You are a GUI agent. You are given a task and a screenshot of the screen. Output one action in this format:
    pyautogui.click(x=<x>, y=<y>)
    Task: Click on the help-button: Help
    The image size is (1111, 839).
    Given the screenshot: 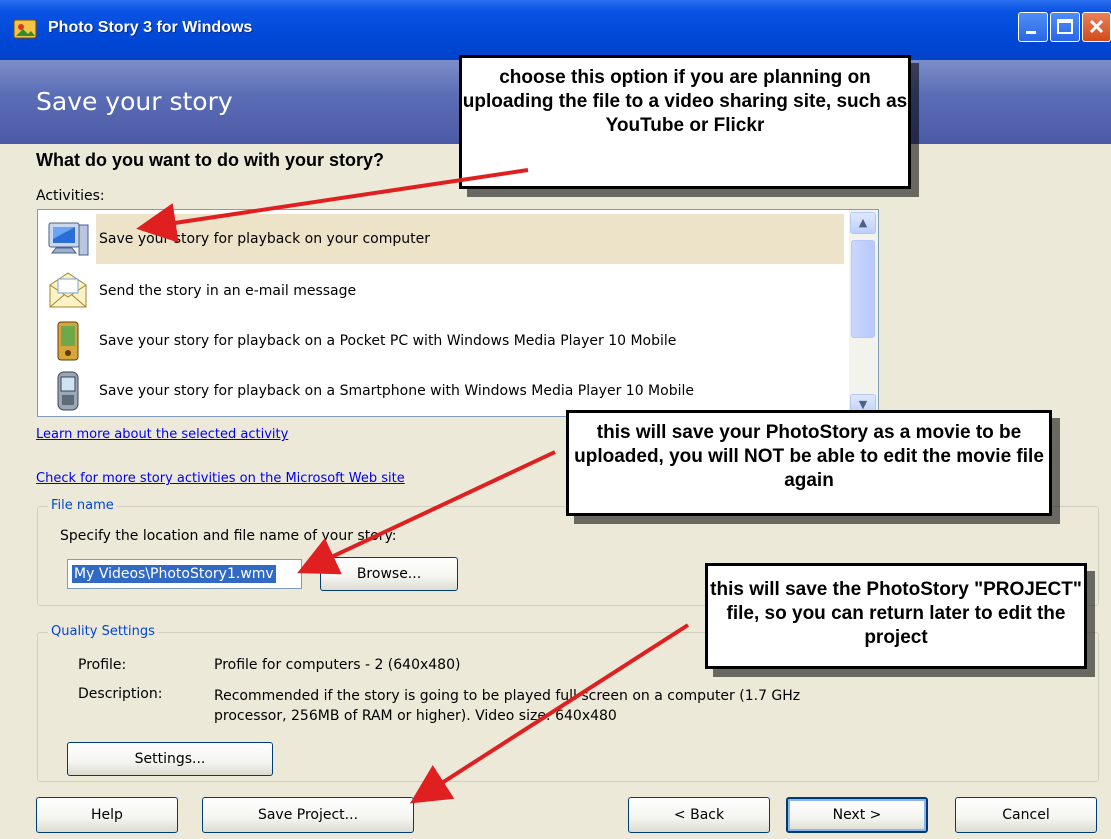 What is the action you would take?
    pyautogui.click(x=107, y=815)
    